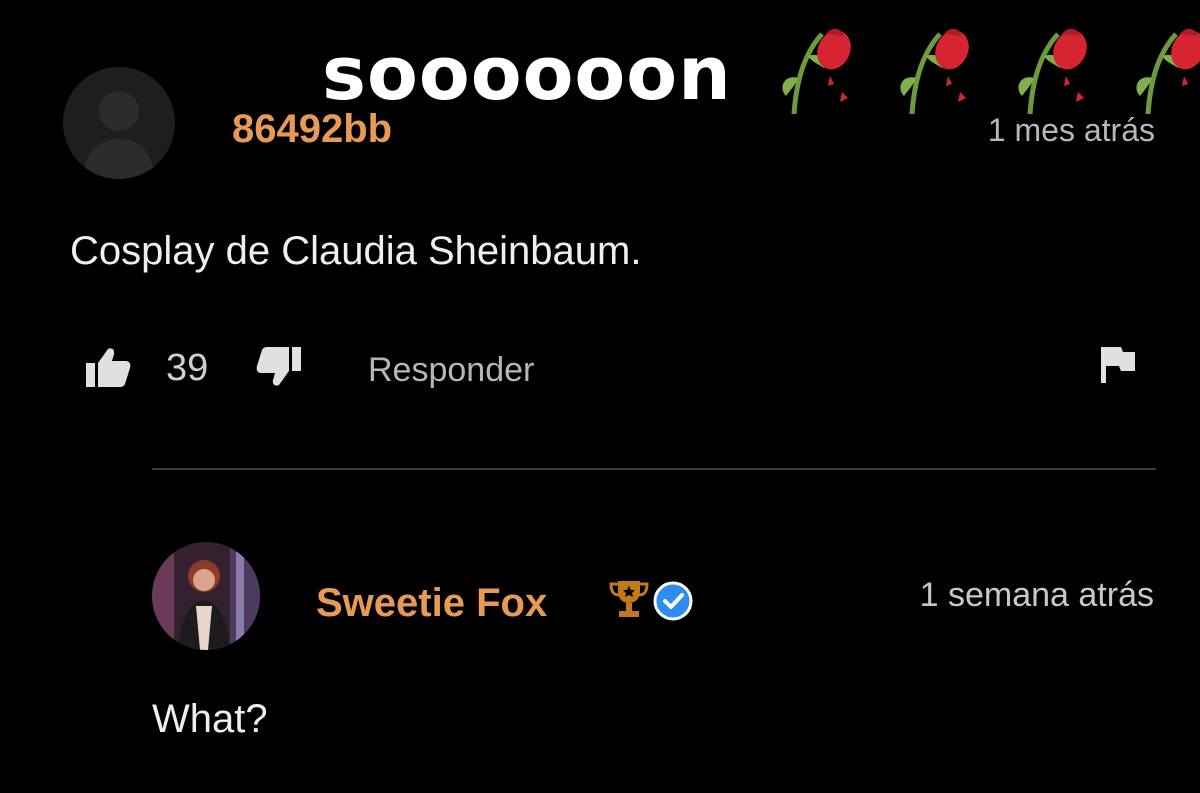  I want to click on comment-author: 86492bb, so click(312, 129).